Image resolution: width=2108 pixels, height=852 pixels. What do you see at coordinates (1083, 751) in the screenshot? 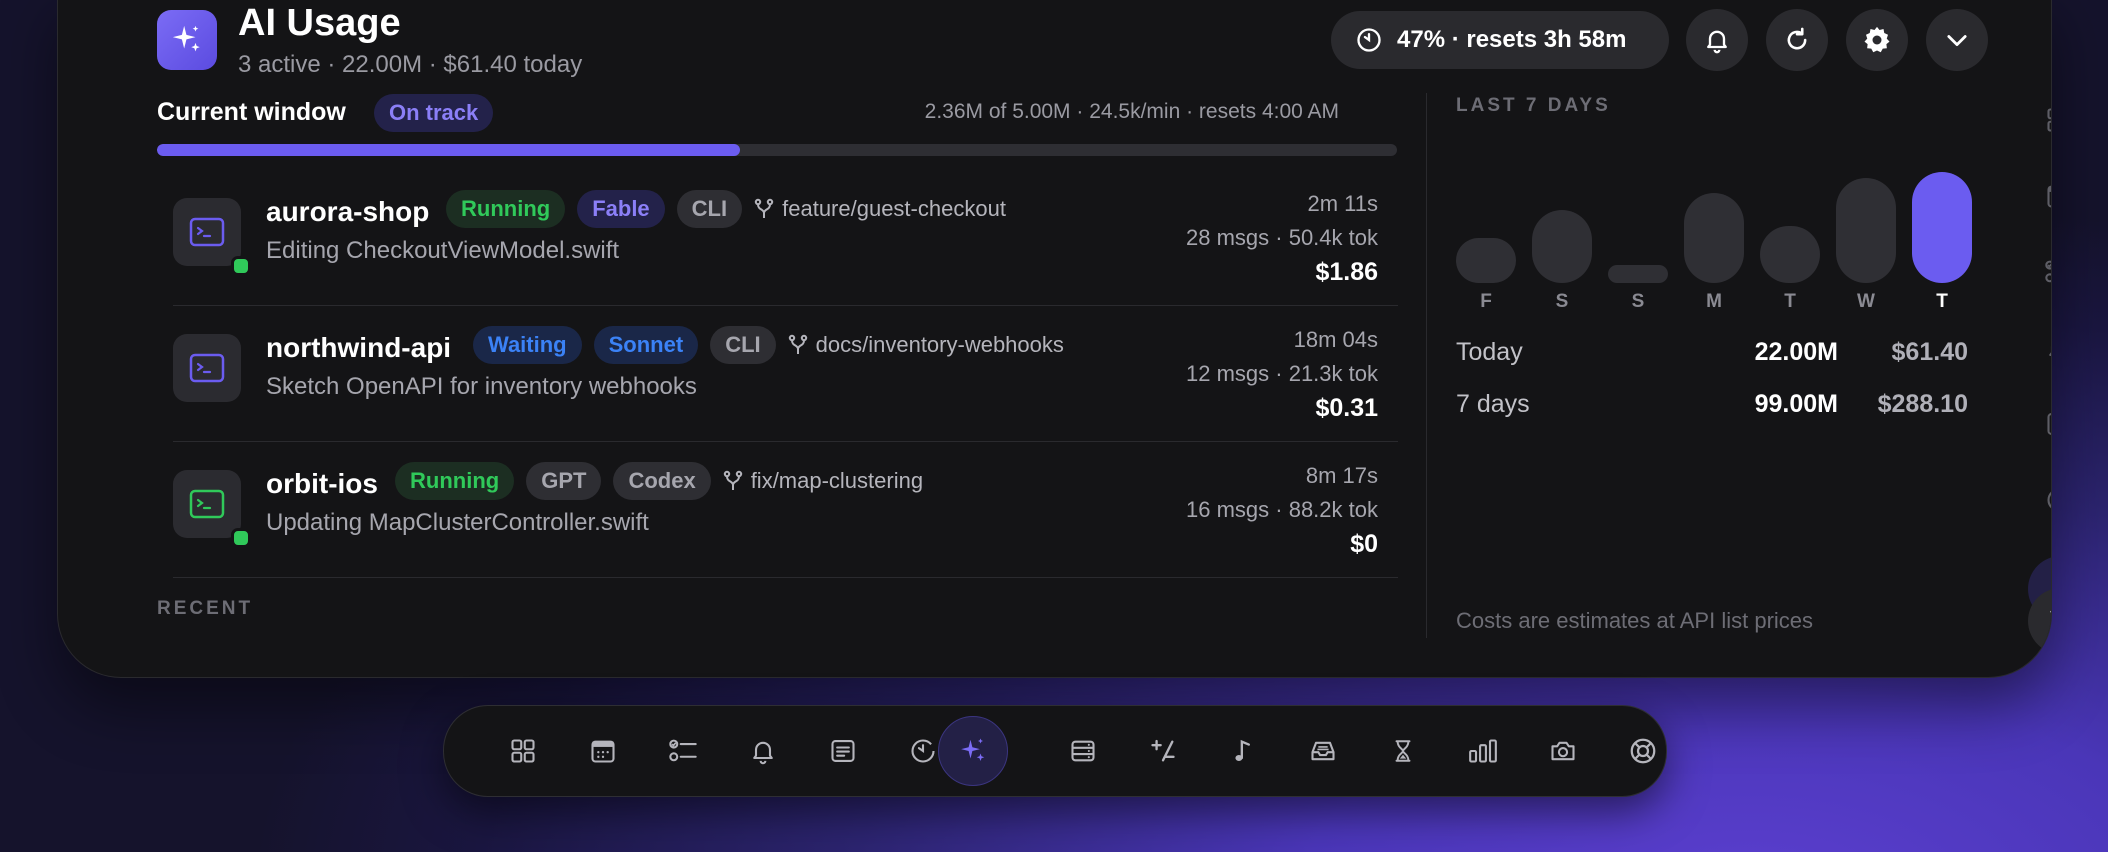
I see `dock-storage-icon` at bounding box center [1083, 751].